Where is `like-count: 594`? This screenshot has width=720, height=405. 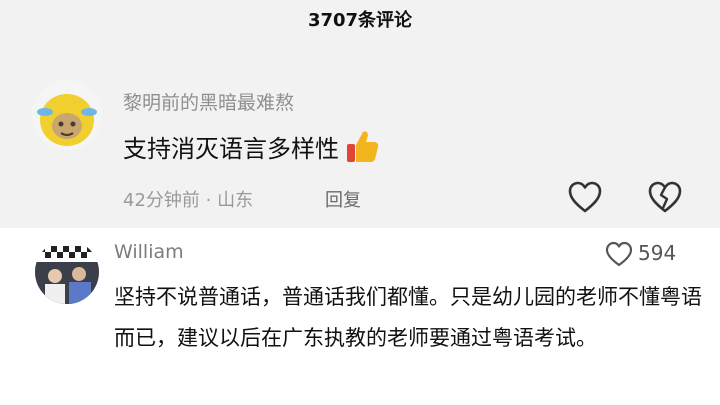
like-count: 594 is located at coordinates (657, 253).